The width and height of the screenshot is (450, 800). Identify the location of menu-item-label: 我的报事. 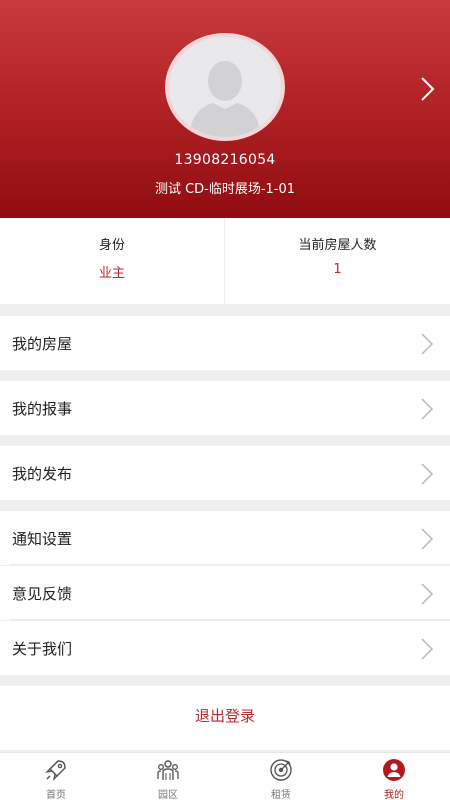
(42, 409).